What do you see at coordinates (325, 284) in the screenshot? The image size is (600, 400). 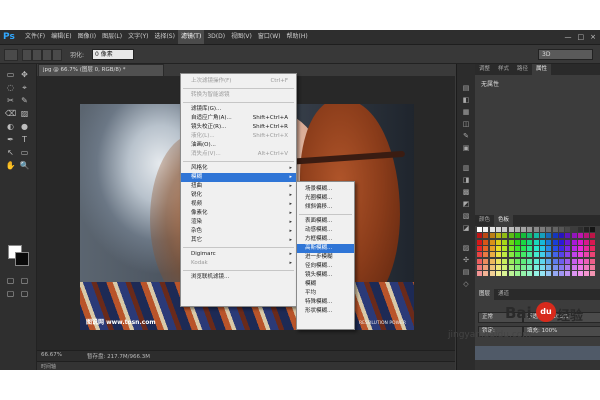 I see `menu-item: 模糊` at bounding box center [325, 284].